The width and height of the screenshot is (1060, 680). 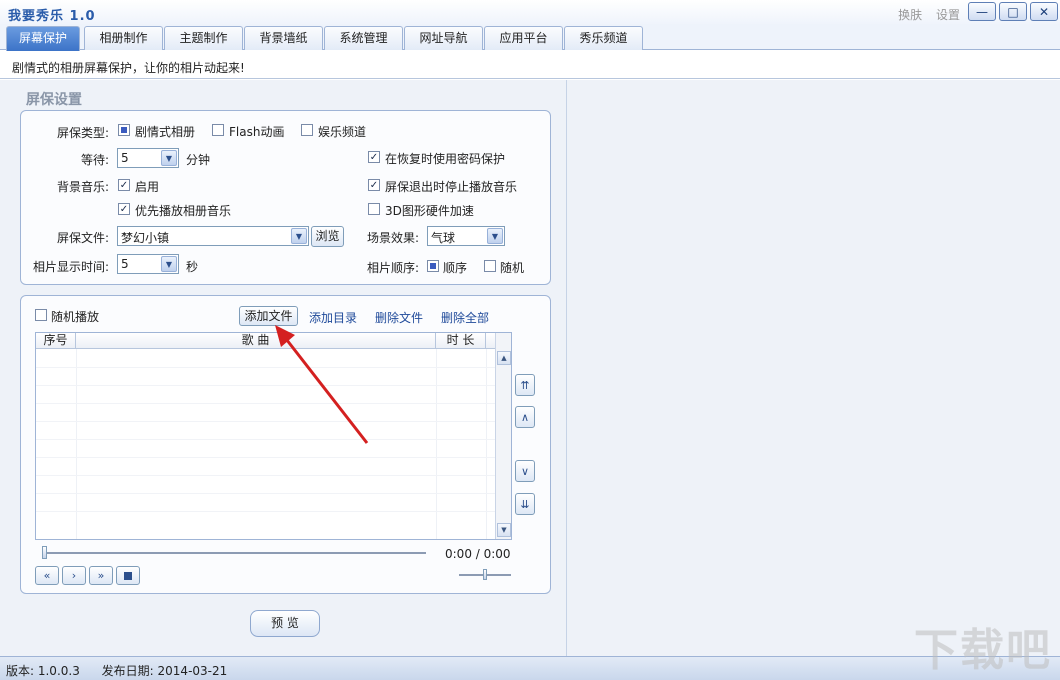 What do you see at coordinates (327, 236) in the screenshot?
I see `browse-button: 浏览` at bounding box center [327, 236].